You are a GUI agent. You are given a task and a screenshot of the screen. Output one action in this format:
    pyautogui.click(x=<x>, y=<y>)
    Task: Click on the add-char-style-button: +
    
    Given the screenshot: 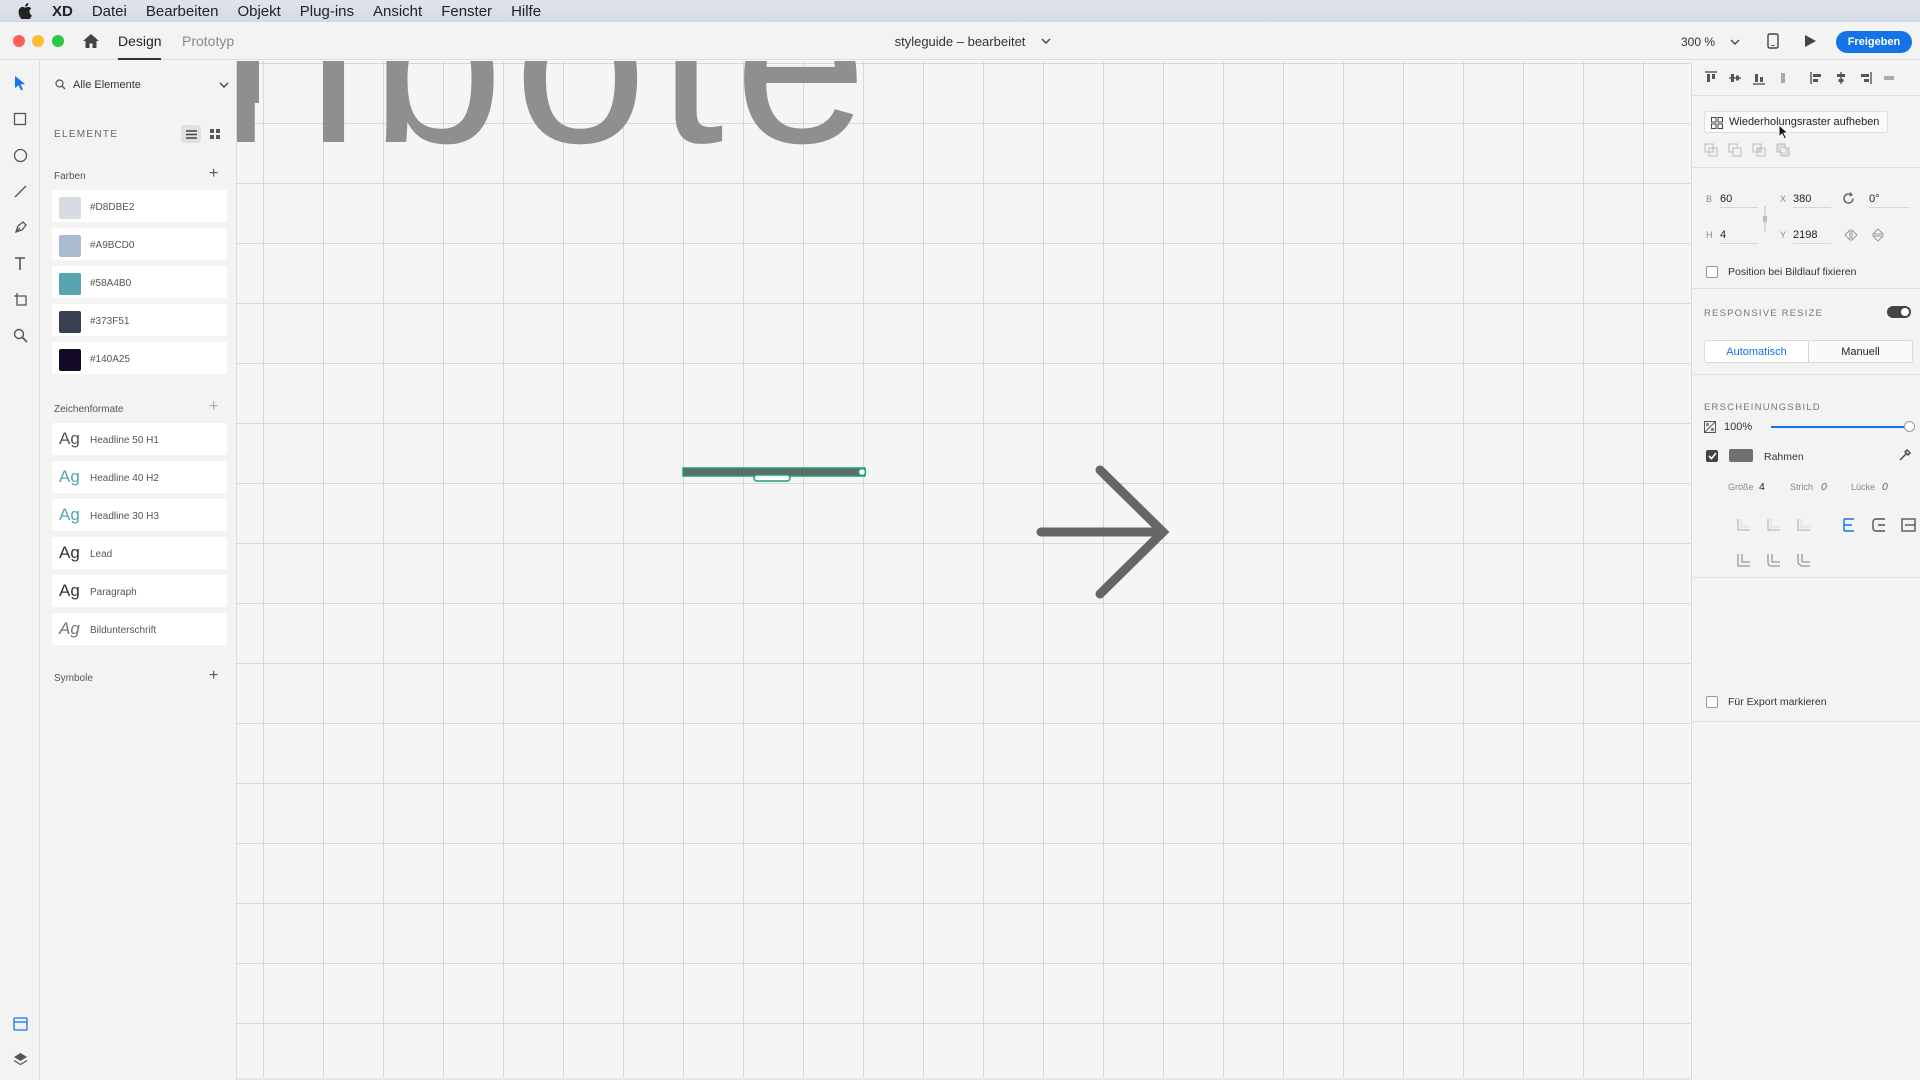 What is the action you would take?
    pyautogui.click(x=213, y=407)
    